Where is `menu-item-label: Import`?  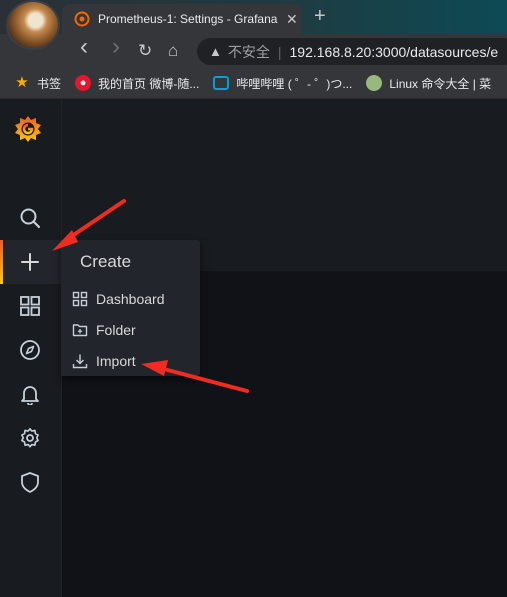 menu-item-label: Import is located at coordinates (116, 361).